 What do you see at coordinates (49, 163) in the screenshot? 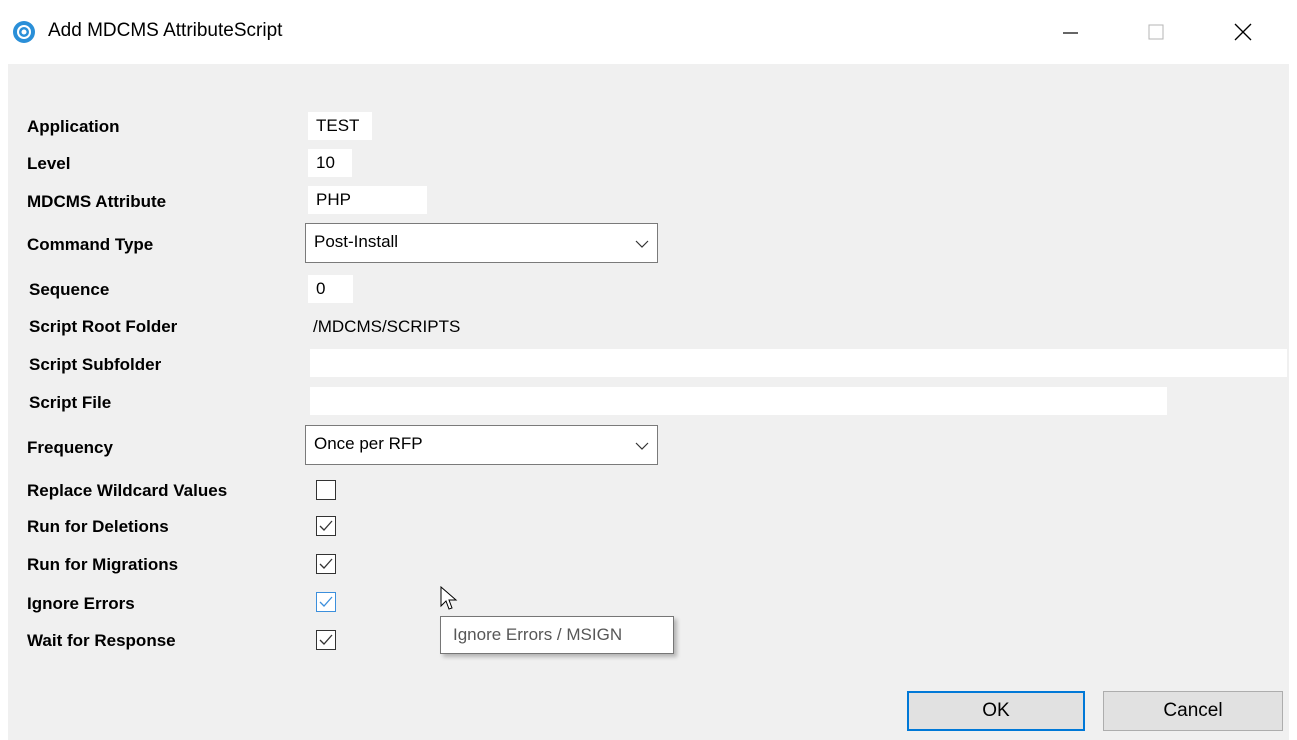
I see `level-label: Level` at bounding box center [49, 163].